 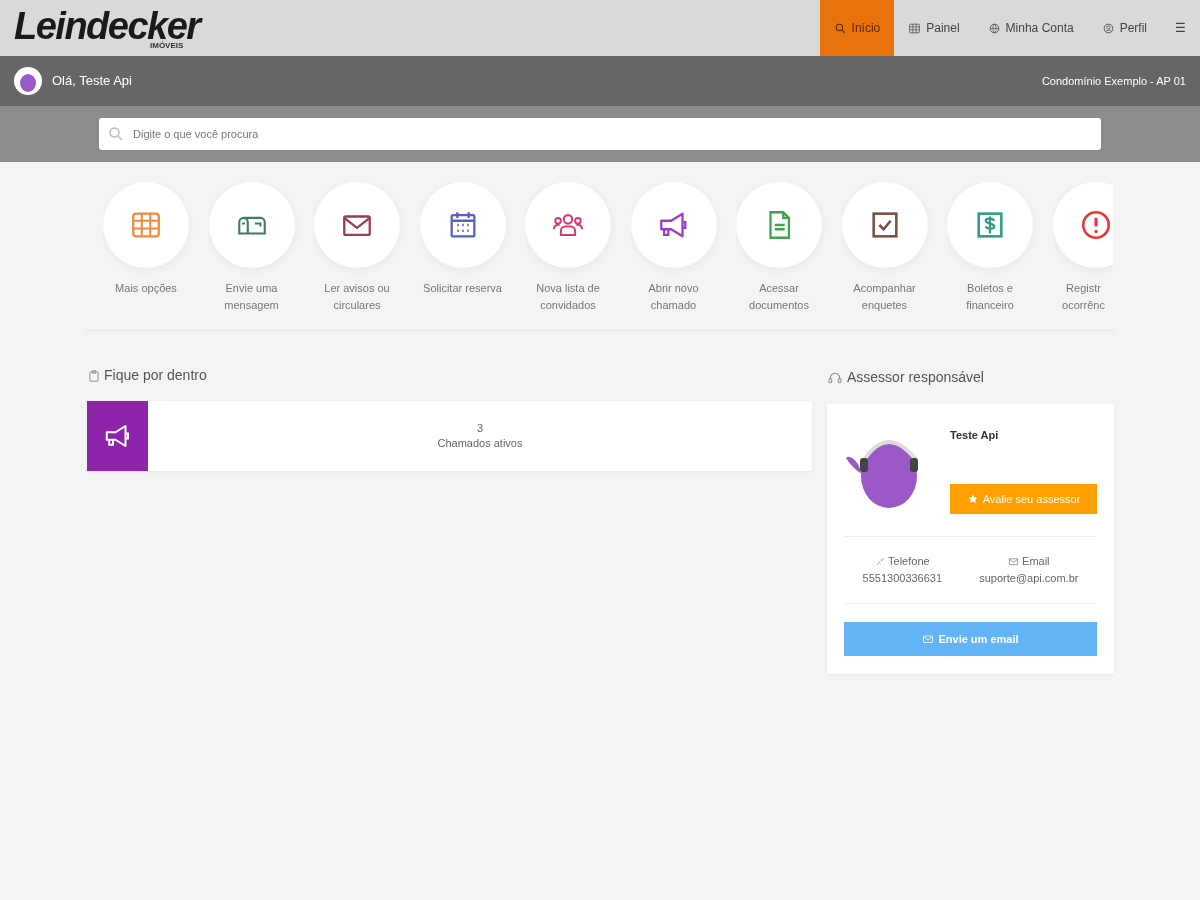 I want to click on shortcut-label: Solicitar reserva, so click(x=462, y=288).